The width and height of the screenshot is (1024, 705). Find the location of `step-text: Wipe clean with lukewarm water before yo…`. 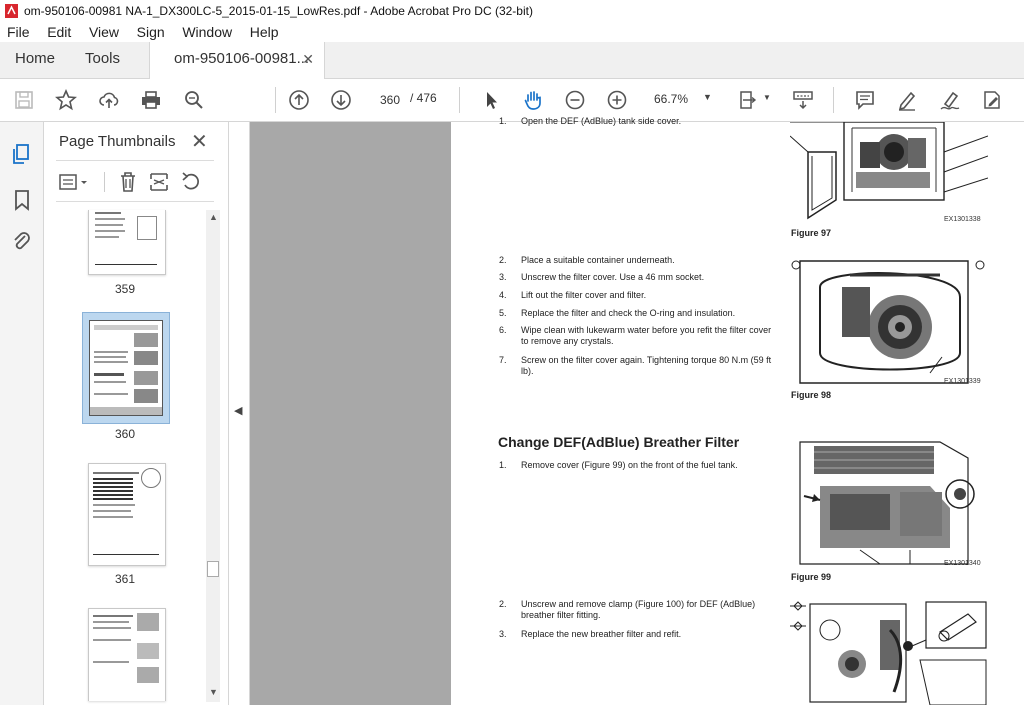

step-text: Wipe clean with lukewarm water before yo… is located at coordinates (646, 335).